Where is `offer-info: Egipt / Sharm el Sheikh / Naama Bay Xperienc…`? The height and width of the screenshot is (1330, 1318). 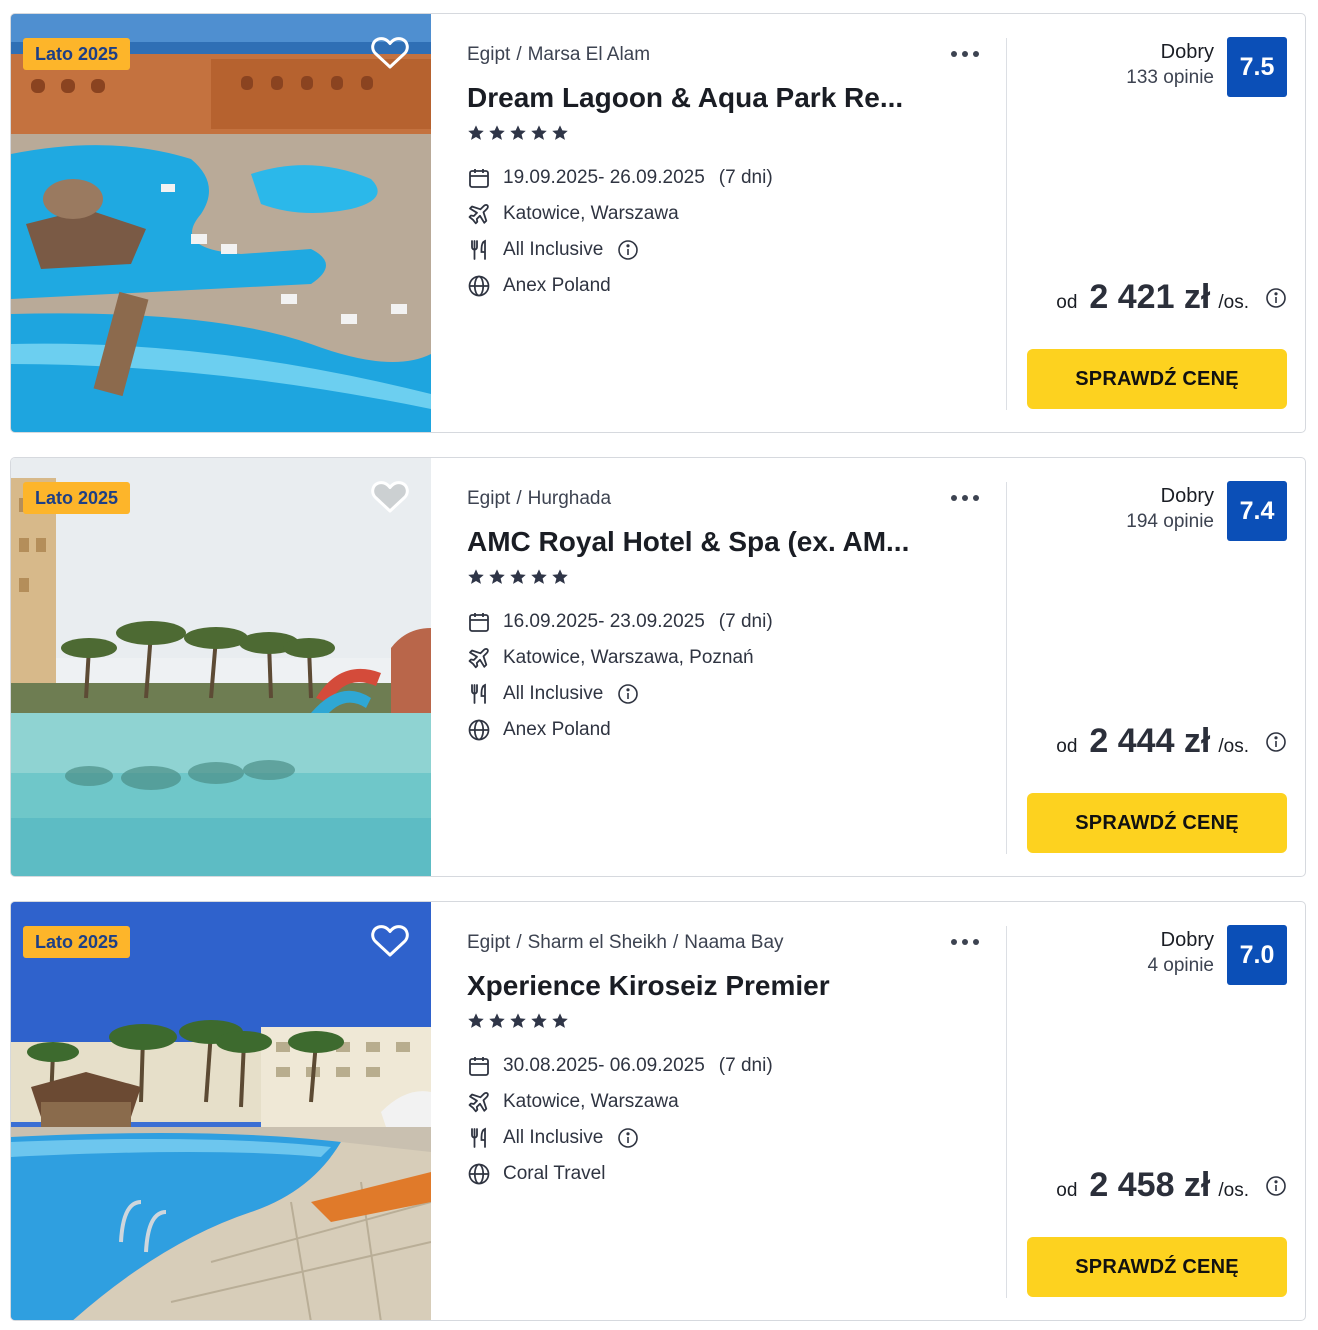 offer-info: Egipt / Sharm el Sheikh / Naama Bay Xperienc… is located at coordinates (737, 1111).